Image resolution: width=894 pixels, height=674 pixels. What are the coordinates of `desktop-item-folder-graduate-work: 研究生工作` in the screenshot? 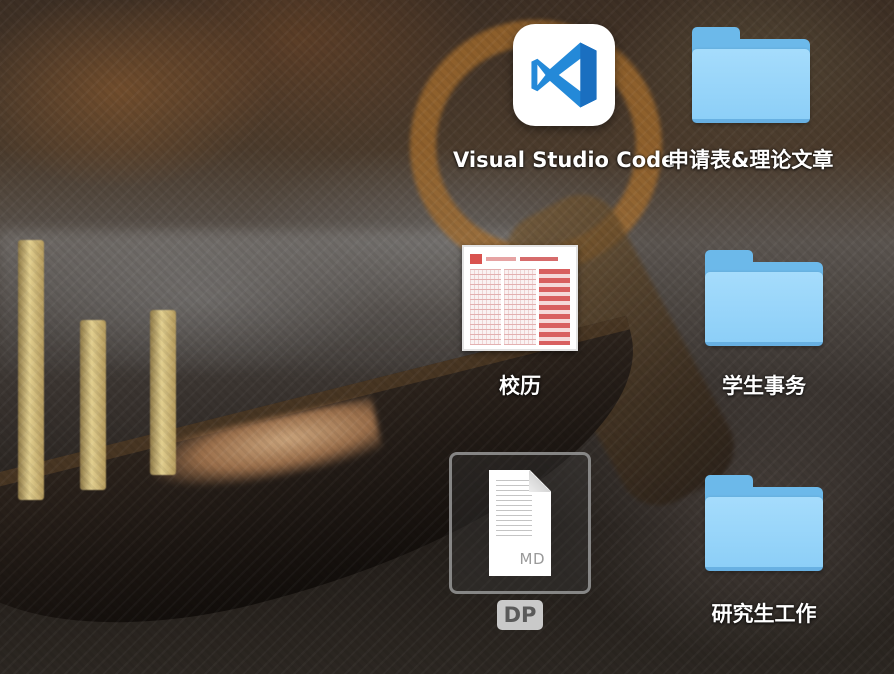 It's located at (764, 540).